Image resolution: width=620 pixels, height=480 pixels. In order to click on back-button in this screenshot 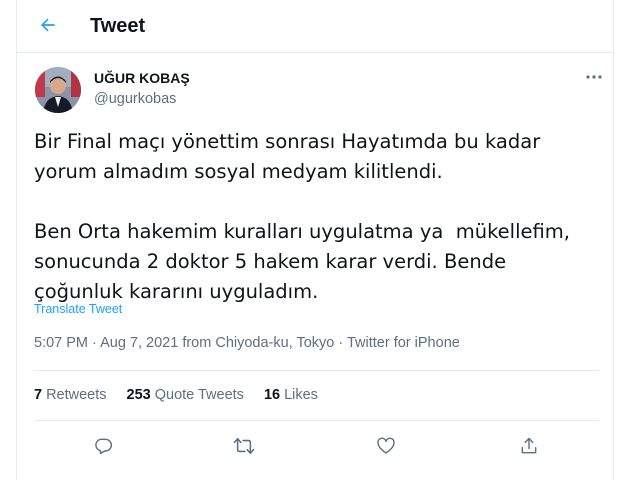, I will do `click(48, 25)`.